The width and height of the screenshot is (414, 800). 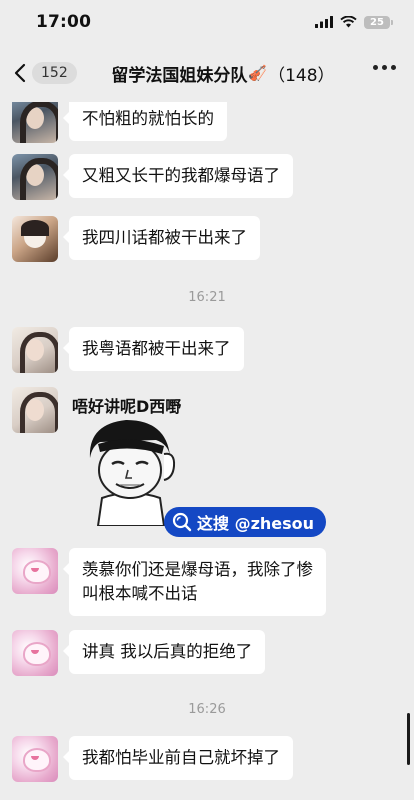 I want to click on message-row: 不怕粗的就怕长的, so click(x=119, y=122).